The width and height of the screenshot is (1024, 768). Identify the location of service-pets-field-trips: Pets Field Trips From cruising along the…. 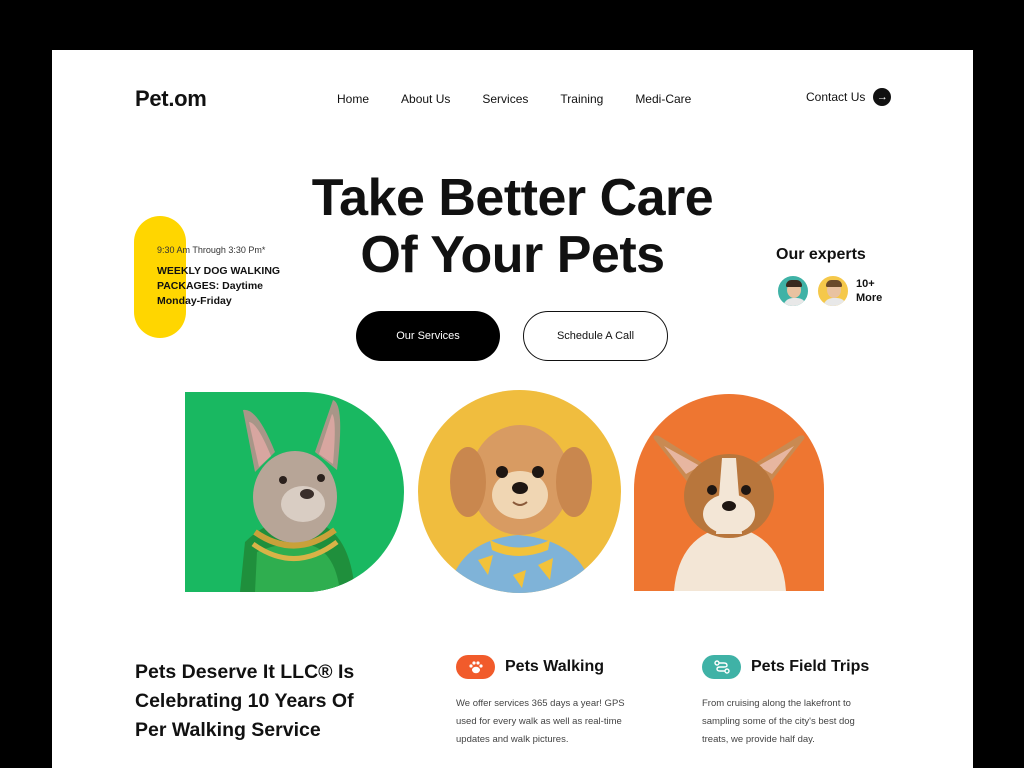
(792, 702).